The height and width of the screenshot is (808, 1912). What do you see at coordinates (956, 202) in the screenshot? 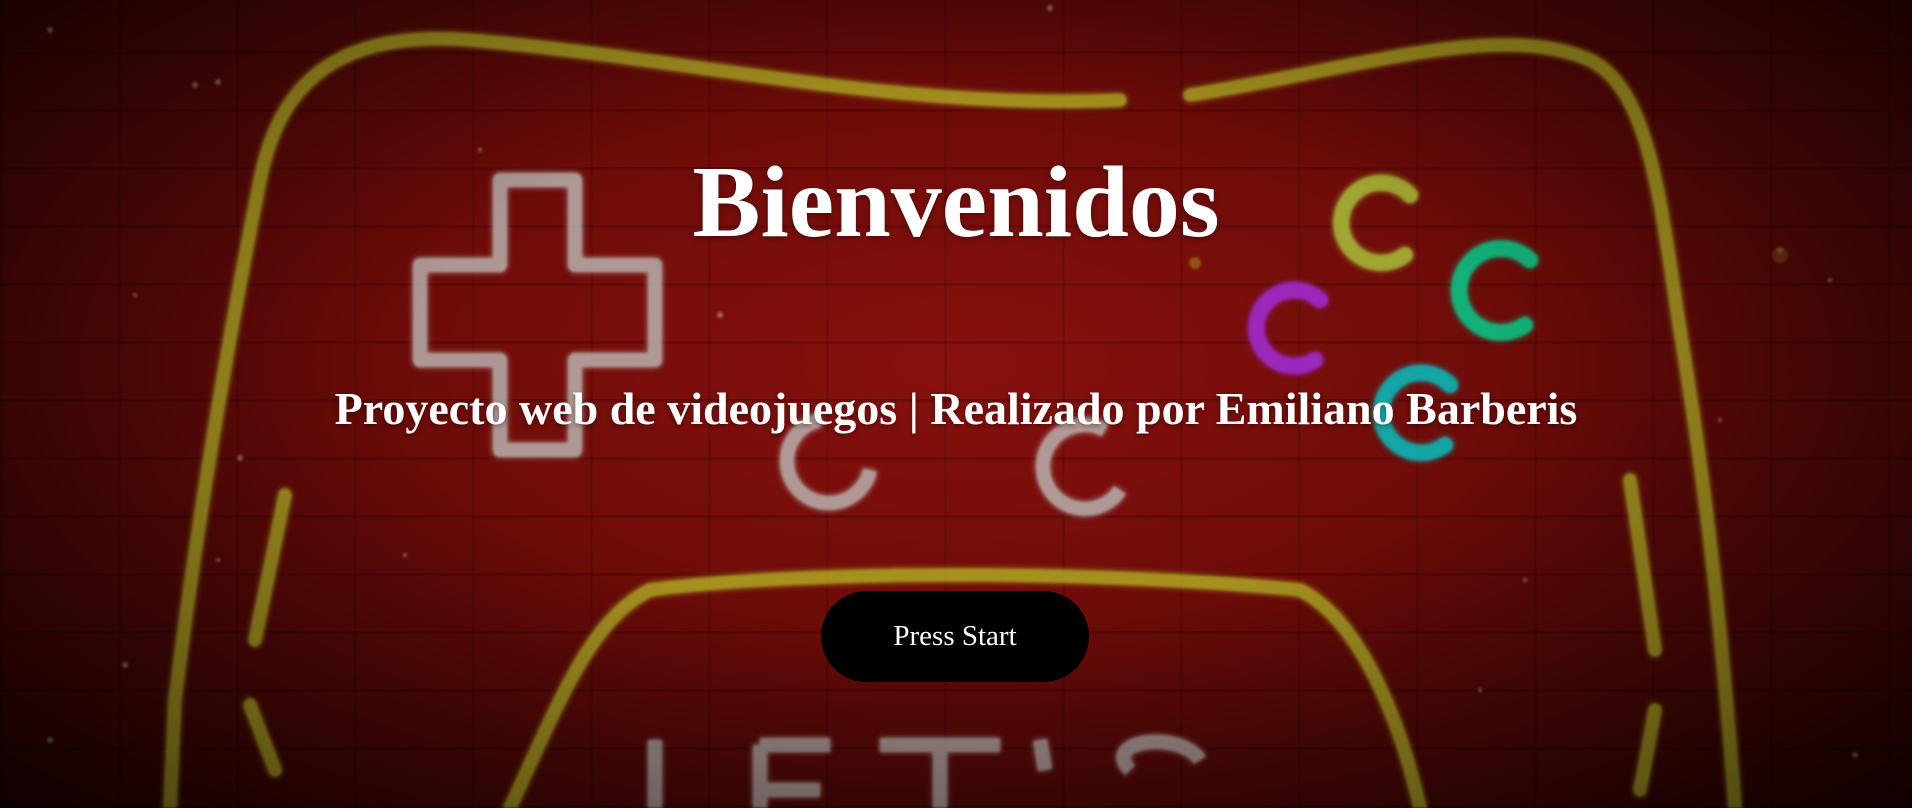
I see `page-title: Bienvenidos` at bounding box center [956, 202].